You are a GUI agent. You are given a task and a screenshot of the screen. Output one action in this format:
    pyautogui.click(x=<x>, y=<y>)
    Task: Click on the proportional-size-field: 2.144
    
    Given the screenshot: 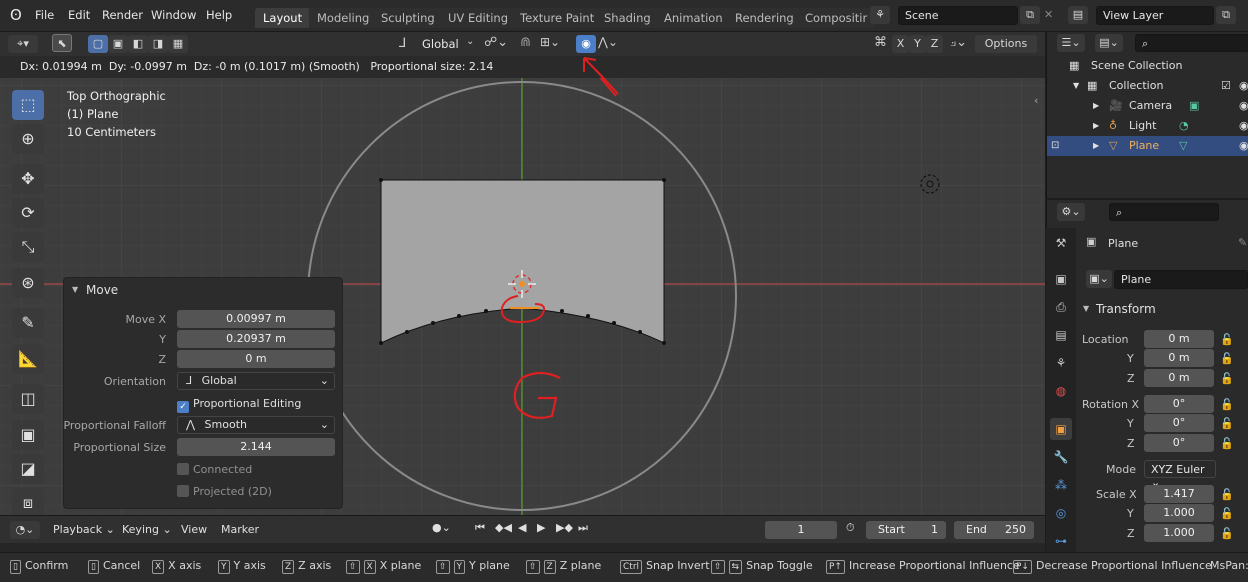 What is the action you would take?
    pyautogui.click(x=256, y=447)
    